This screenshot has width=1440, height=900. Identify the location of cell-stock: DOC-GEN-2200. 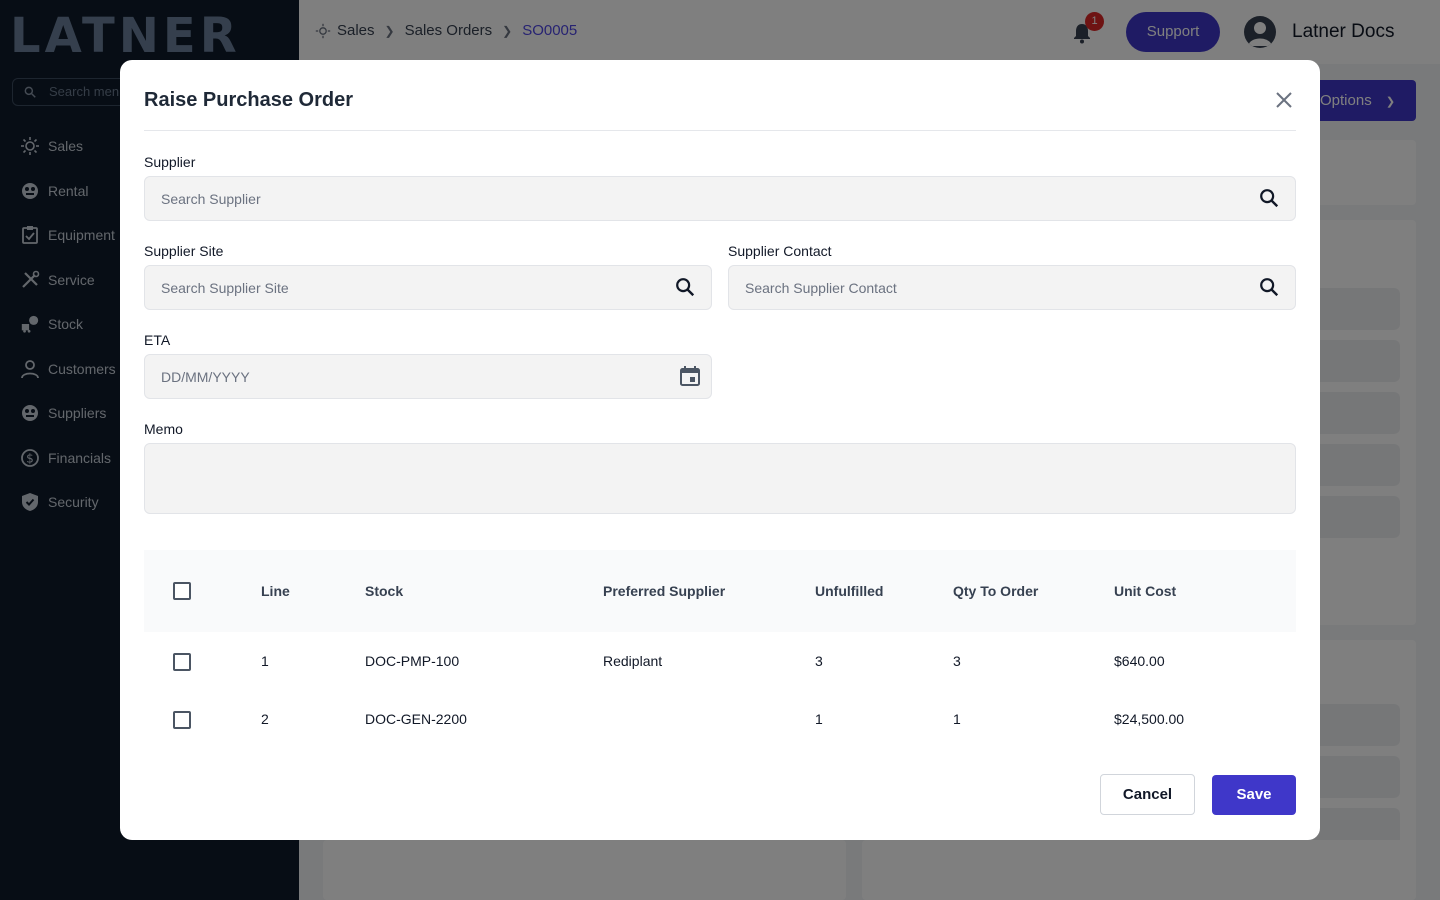
(416, 719).